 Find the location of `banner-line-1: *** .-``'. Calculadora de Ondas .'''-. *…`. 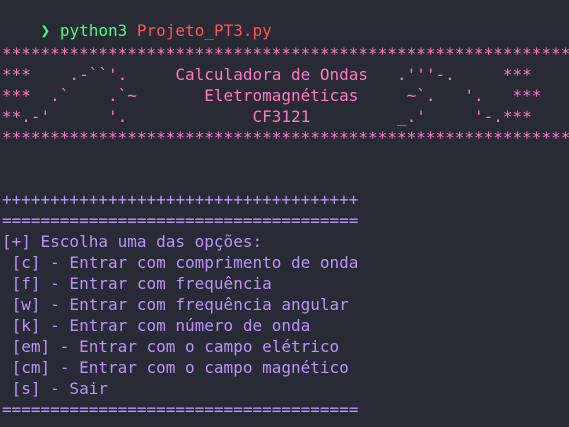

banner-line-1: *** .-``'. Calculadora de Ondas .'''-. *… is located at coordinates (267, 74).